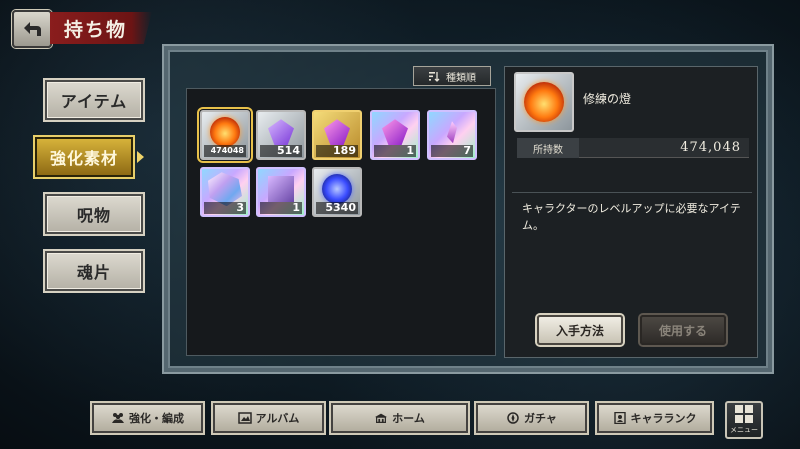 Image resolution: width=800 pixels, height=449 pixels. Describe the element at coordinates (744, 430) in the screenshot. I see `menu-label: メニュー` at that location.